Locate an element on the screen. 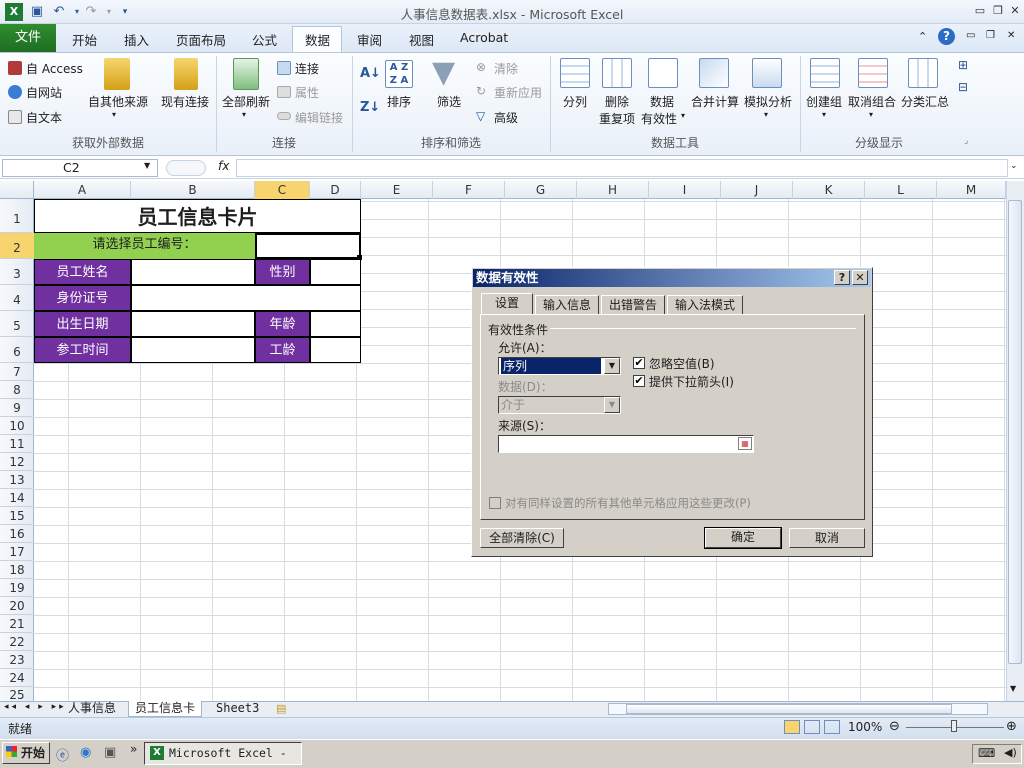 The width and height of the screenshot is (1024, 768). clear-button: 清除 is located at coordinates (506, 68).